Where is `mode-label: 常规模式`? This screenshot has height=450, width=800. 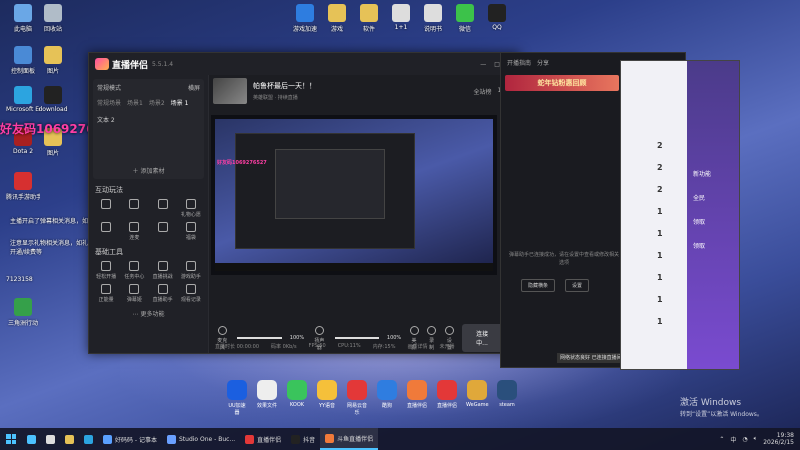 mode-label: 常规模式 is located at coordinates (109, 87).